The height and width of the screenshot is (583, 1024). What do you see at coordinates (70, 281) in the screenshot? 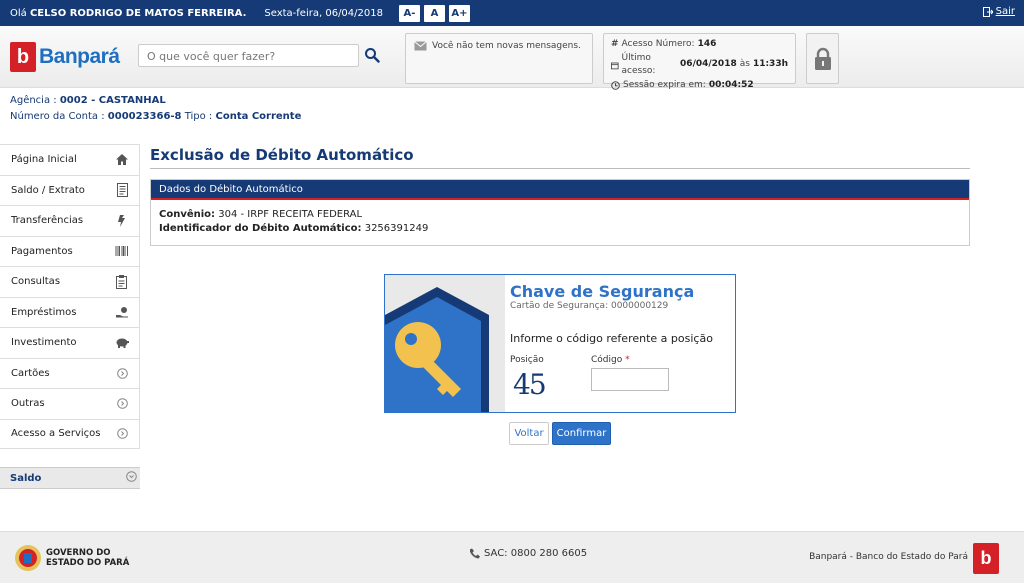
I see `sidebar-item-consultas: Consultas` at bounding box center [70, 281].